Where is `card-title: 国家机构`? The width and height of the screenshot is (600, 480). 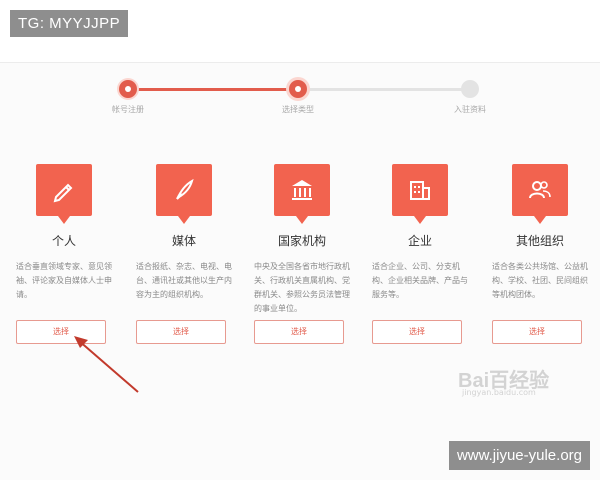
card-title: 国家机构 is located at coordinates (301, 241).